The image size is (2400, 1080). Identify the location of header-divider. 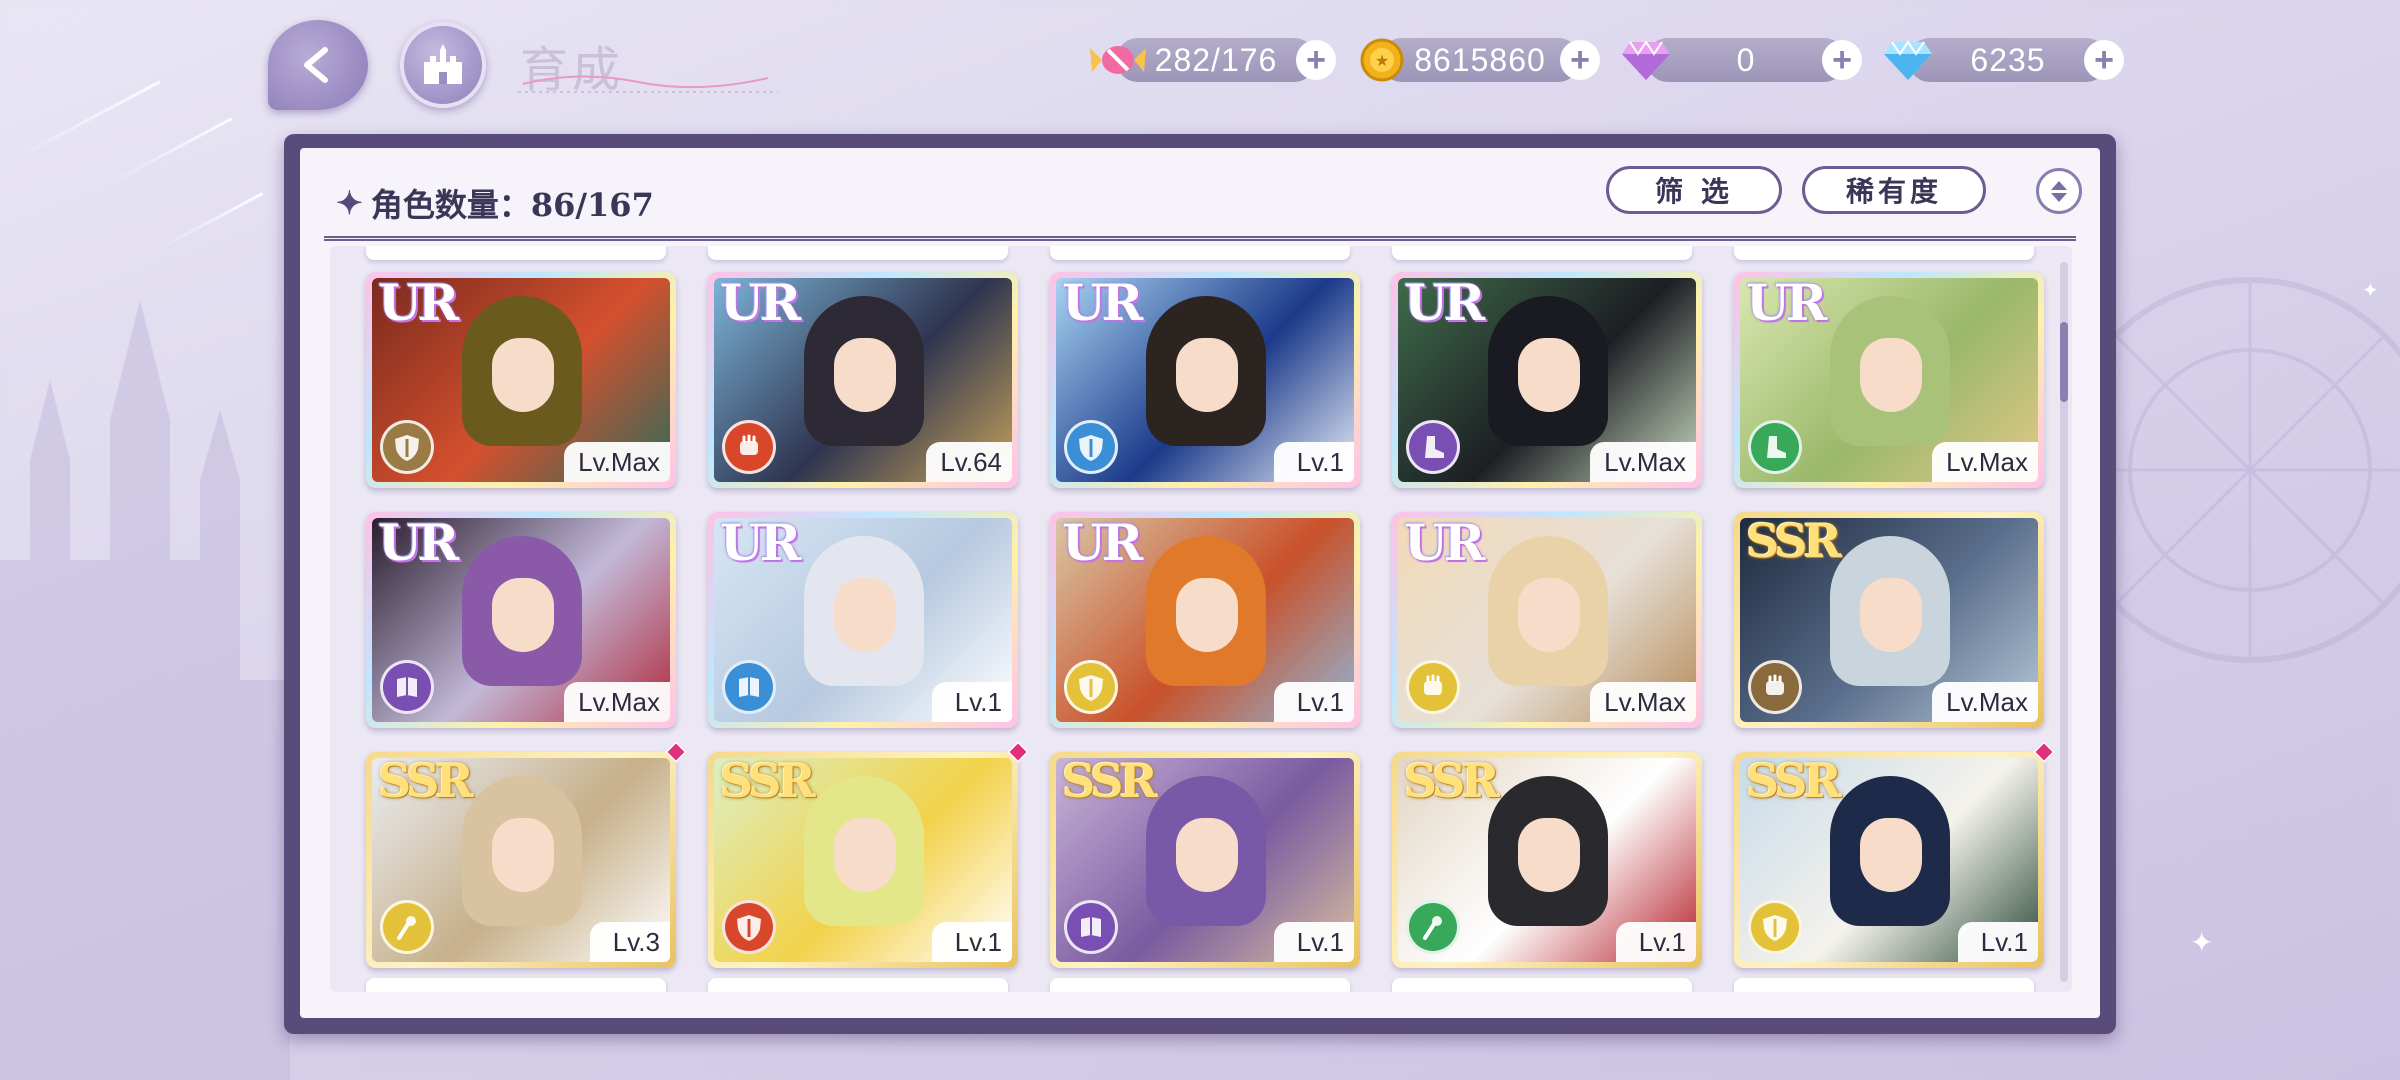
(1200, 238).